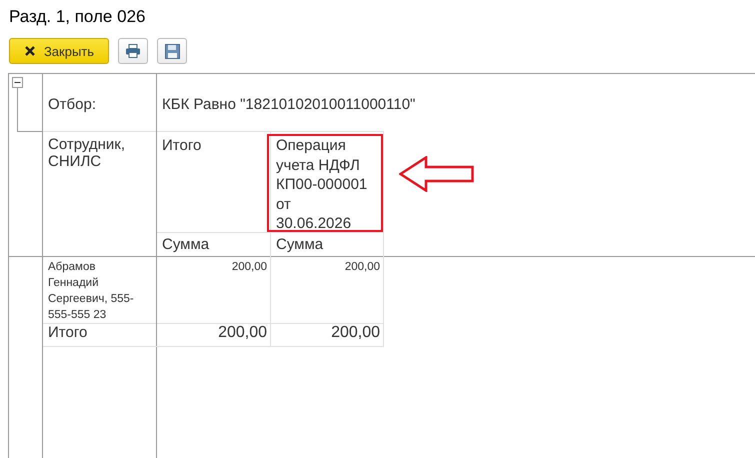  Describe the element at coordinates (172, 51) in the screenshot. I see `save-button` at that location.